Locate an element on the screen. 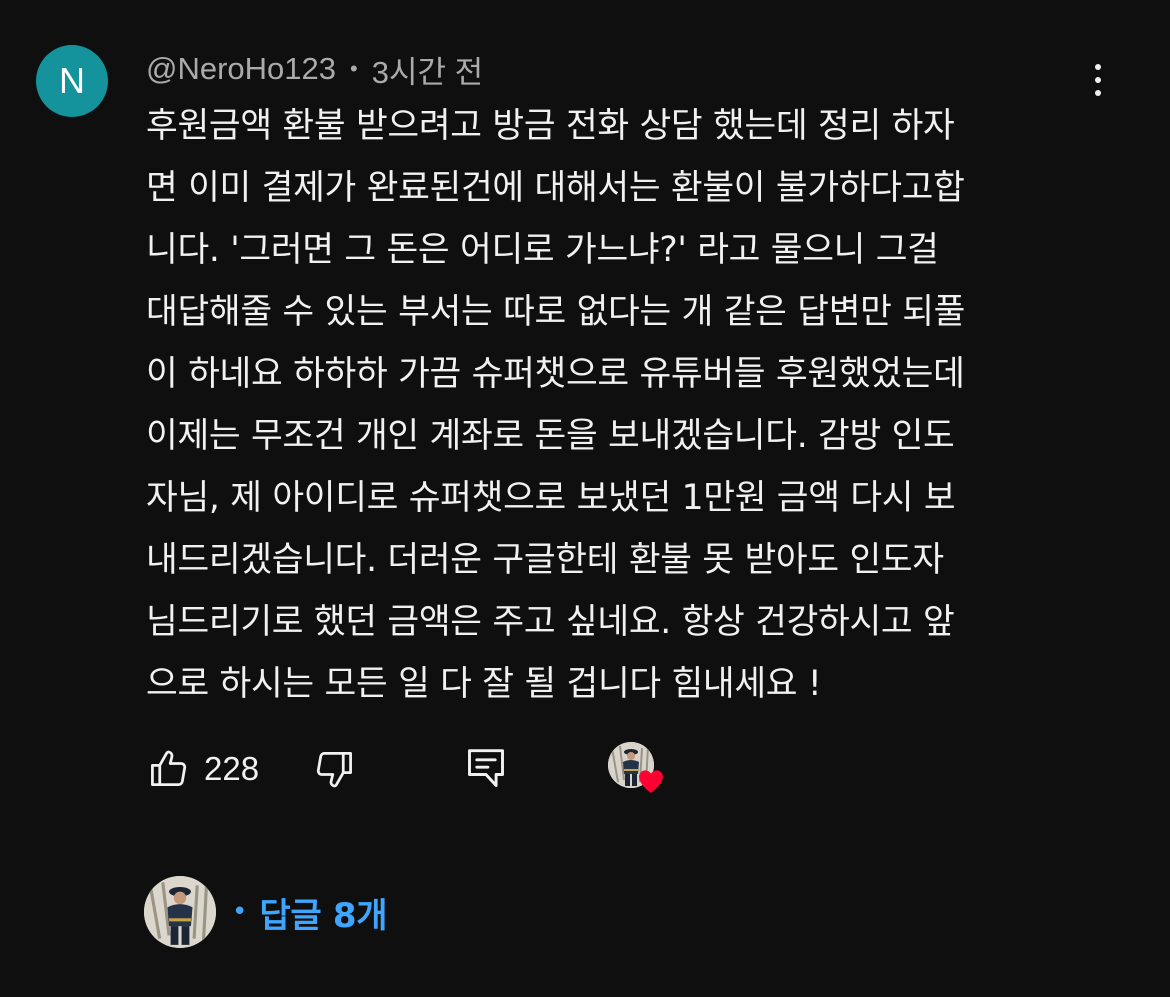 The width and height of the screenshot is (1170, 997). avatar-letter: N is located at coordinates (72, 80).